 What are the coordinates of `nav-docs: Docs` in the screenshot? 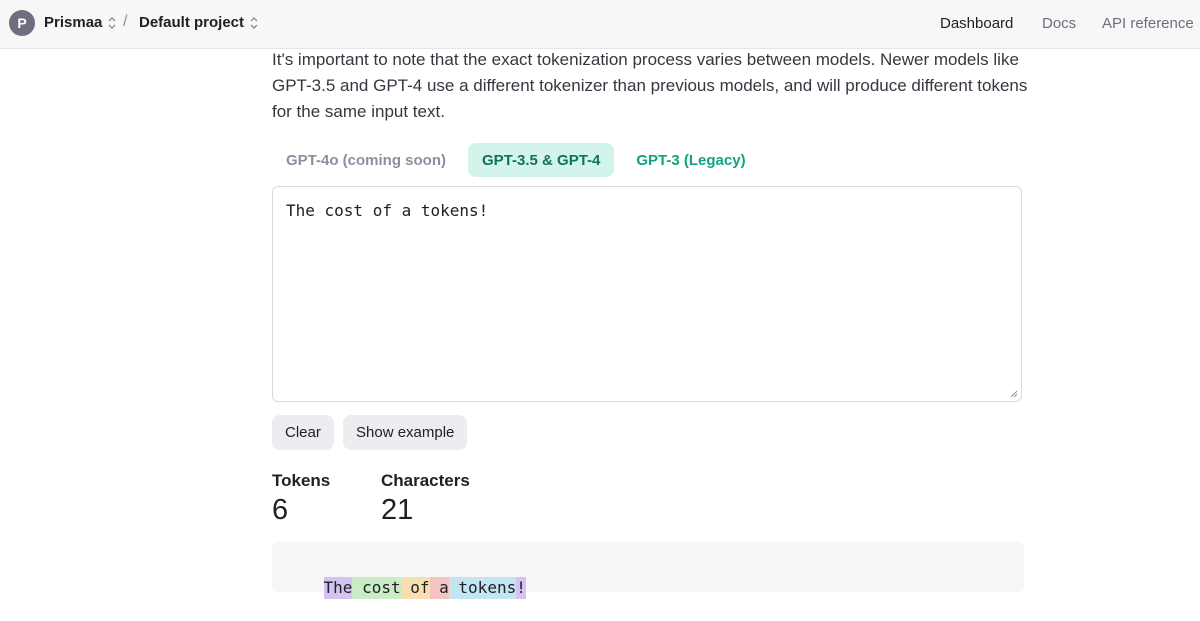 It's located at (1059, 23).